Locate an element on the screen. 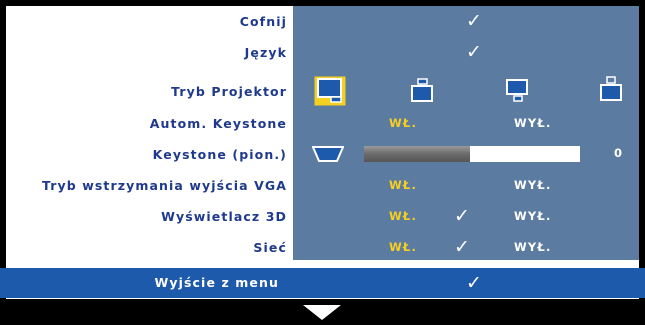  menu-item-wyswietlacz-3d: Wyświetlacz 3D WŁ. ✓ WYŁ. is located at coordinates (322, 216).